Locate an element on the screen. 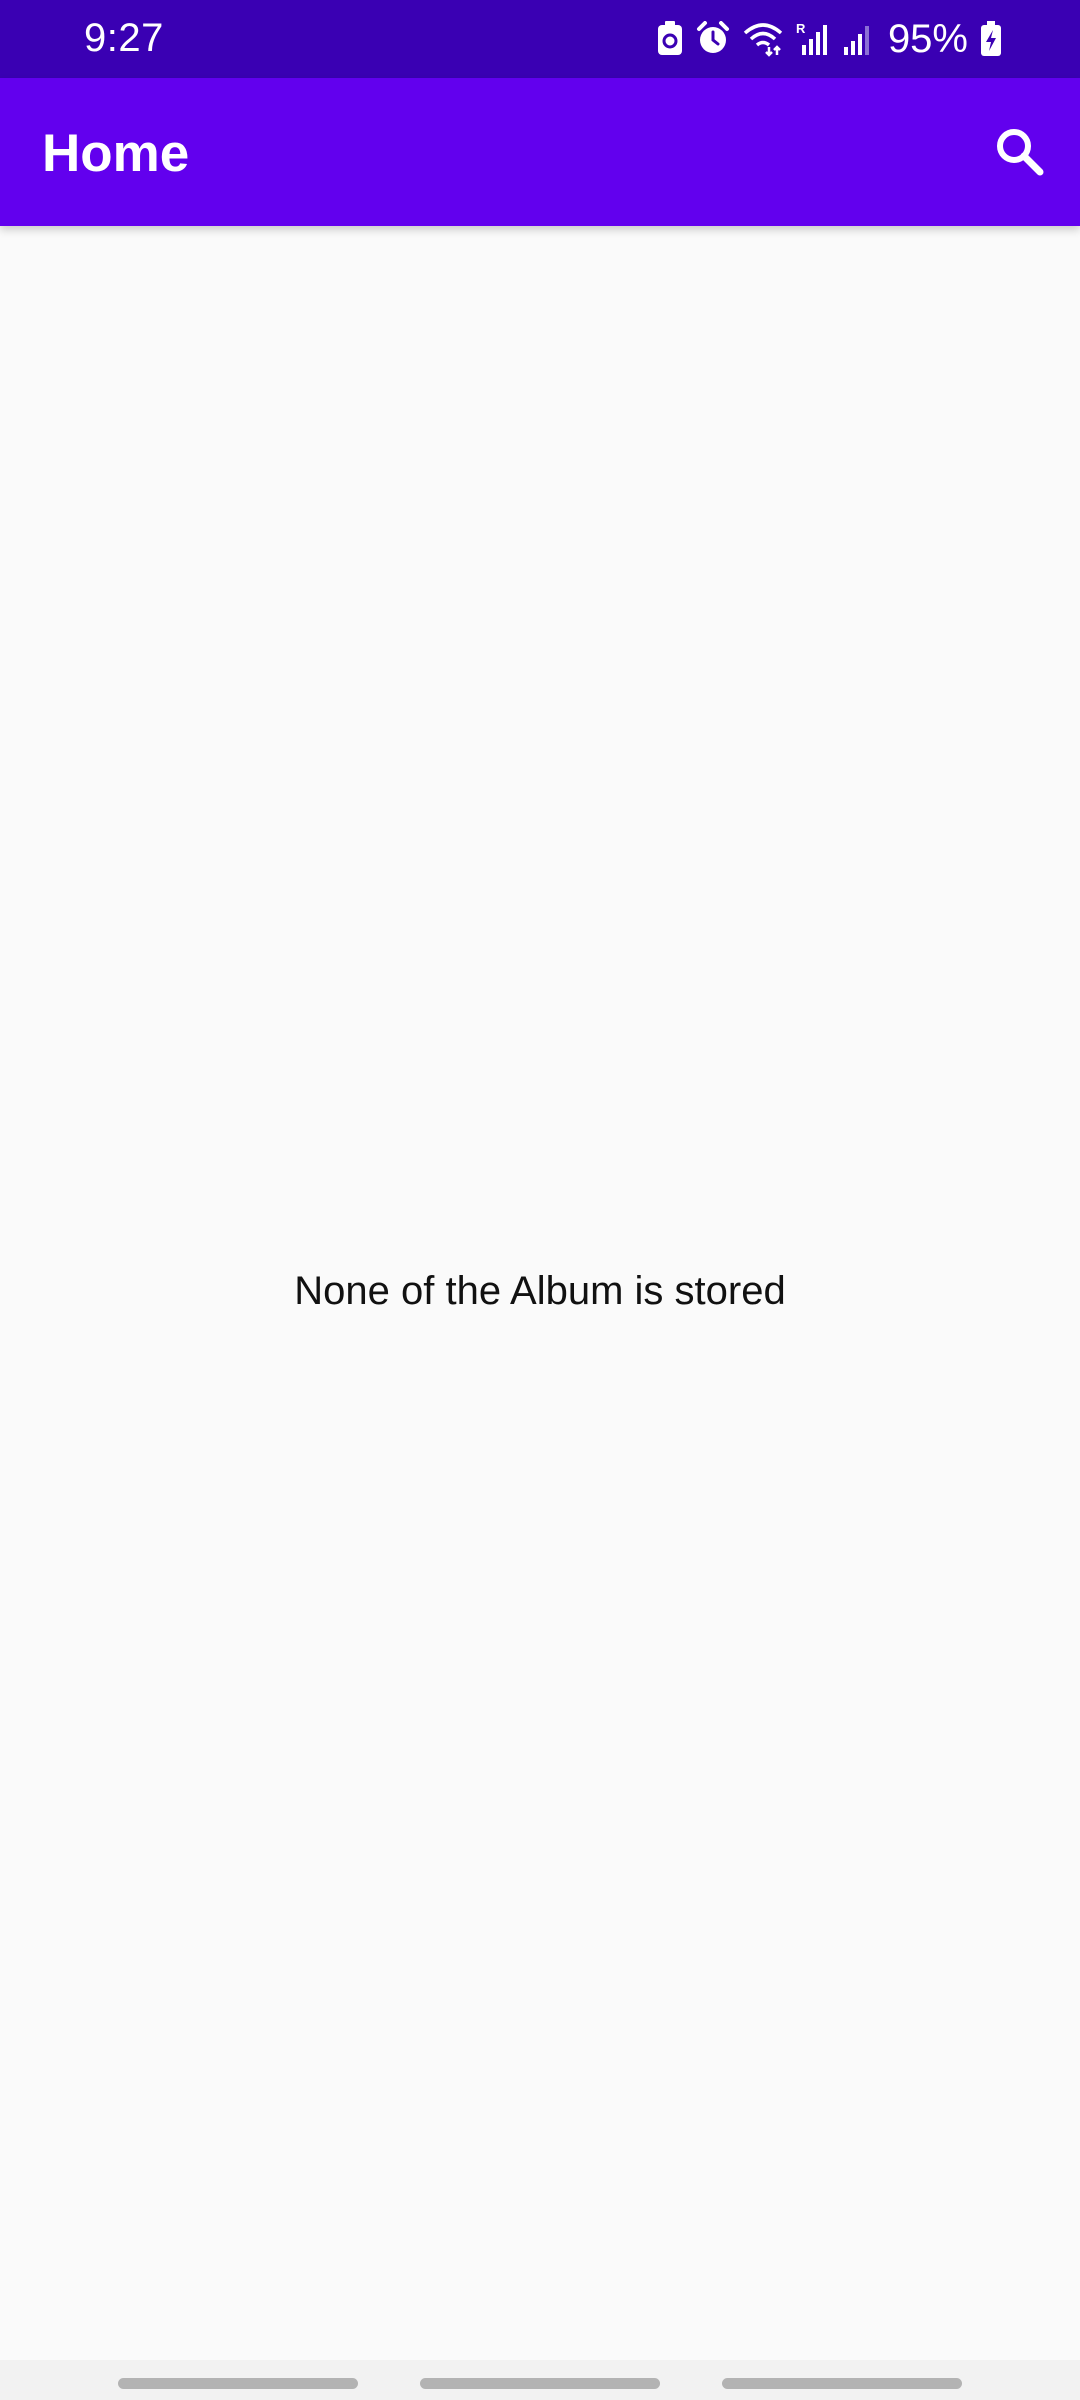 The width and height of the screenshot is (1080, 2400). status-bar: 9:27 R 95% is located at coordinates (540, 39).